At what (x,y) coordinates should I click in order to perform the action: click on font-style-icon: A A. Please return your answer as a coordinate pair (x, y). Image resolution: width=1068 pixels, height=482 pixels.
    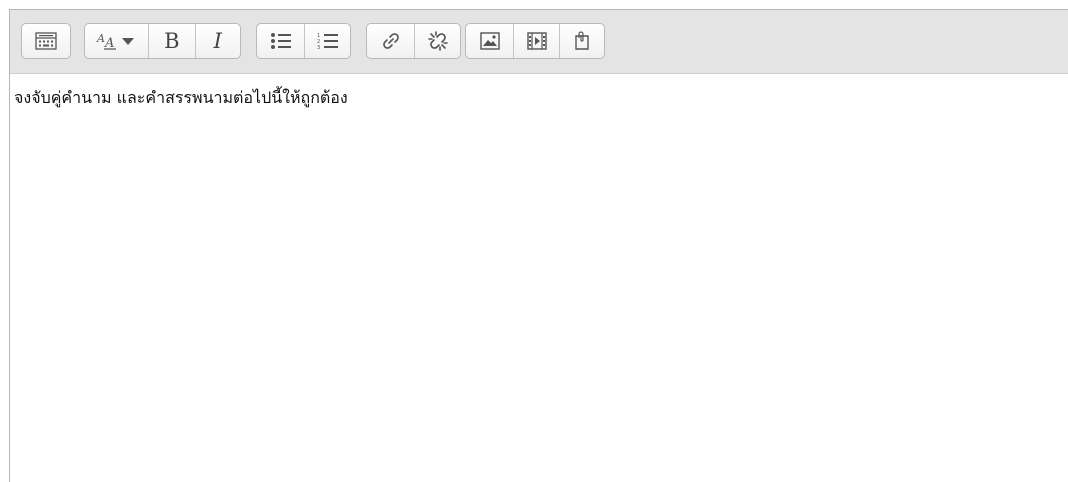
    Looking at the image, I should click on (115, 41).